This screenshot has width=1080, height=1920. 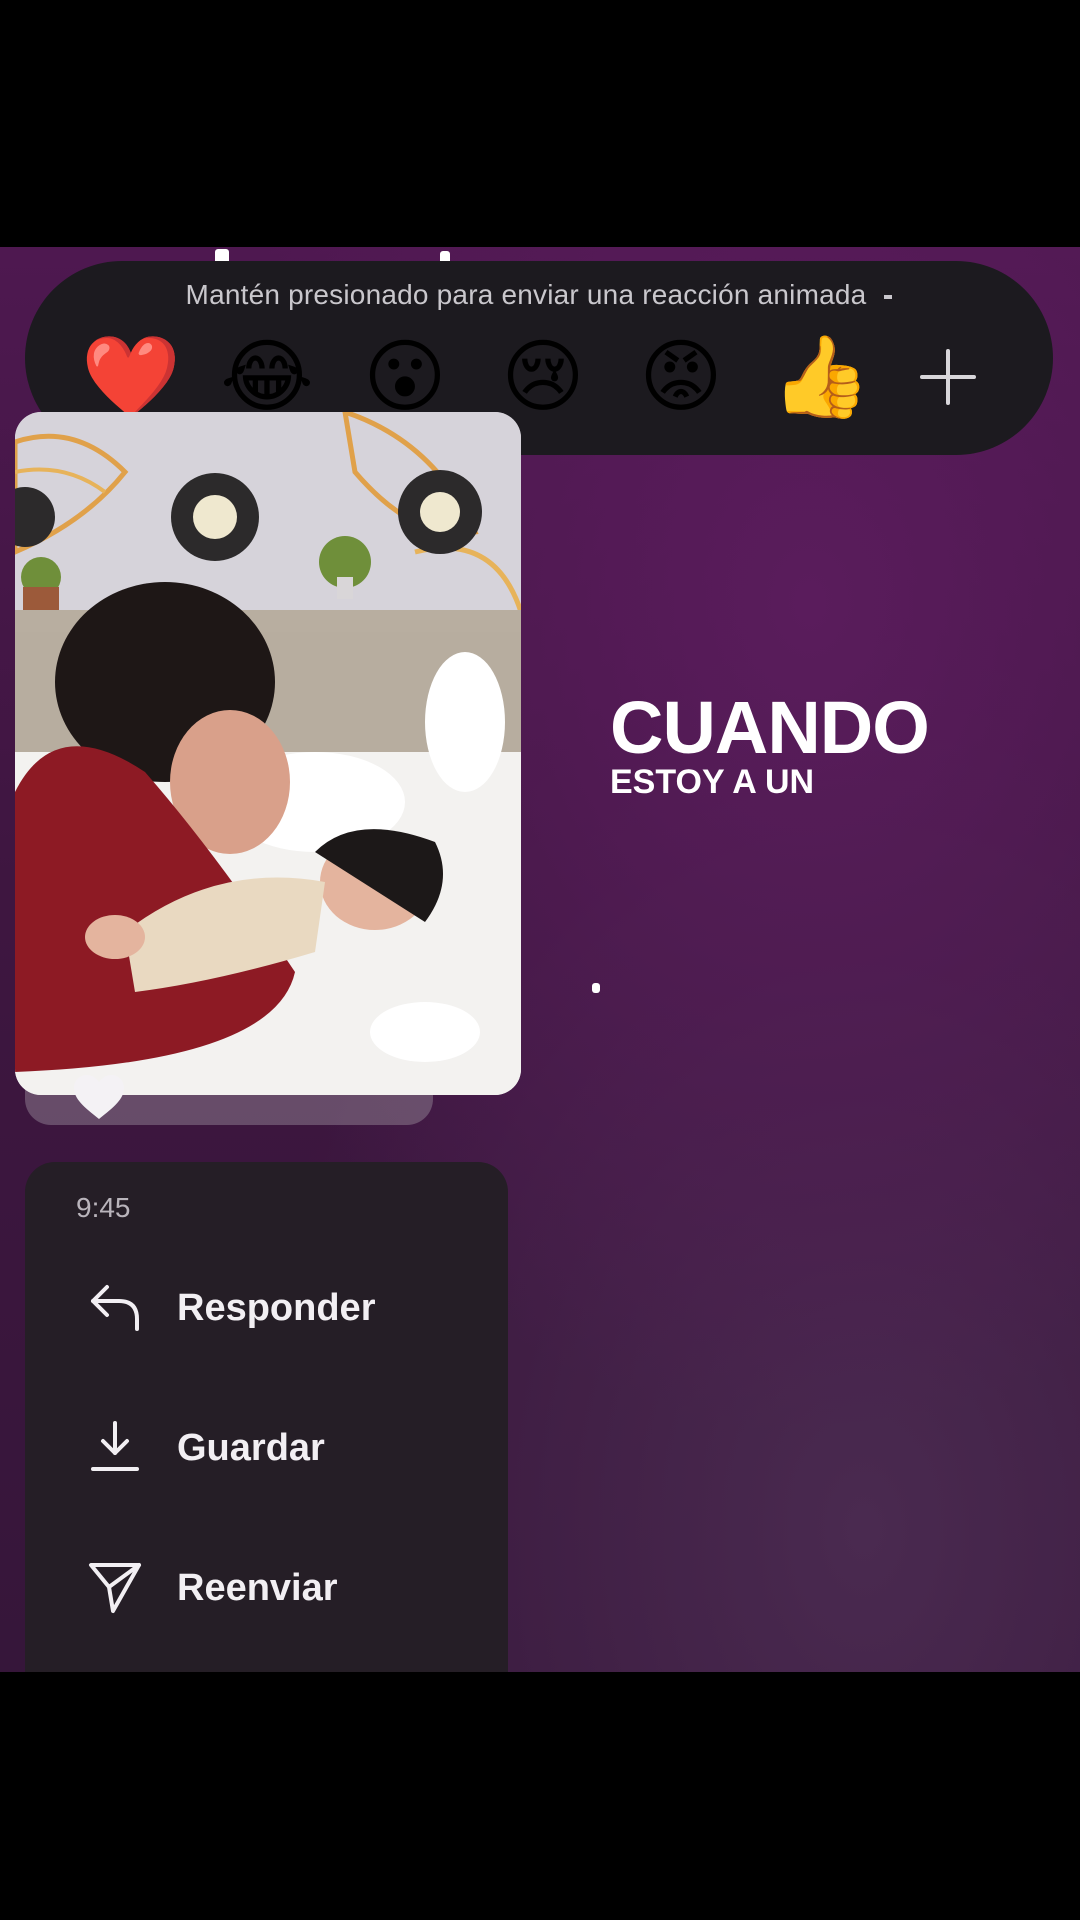 What do you see at coordinates (681, 377) in the screenshot?
I see `angry-face-icon: 😡` at bounding box center [681, 377].